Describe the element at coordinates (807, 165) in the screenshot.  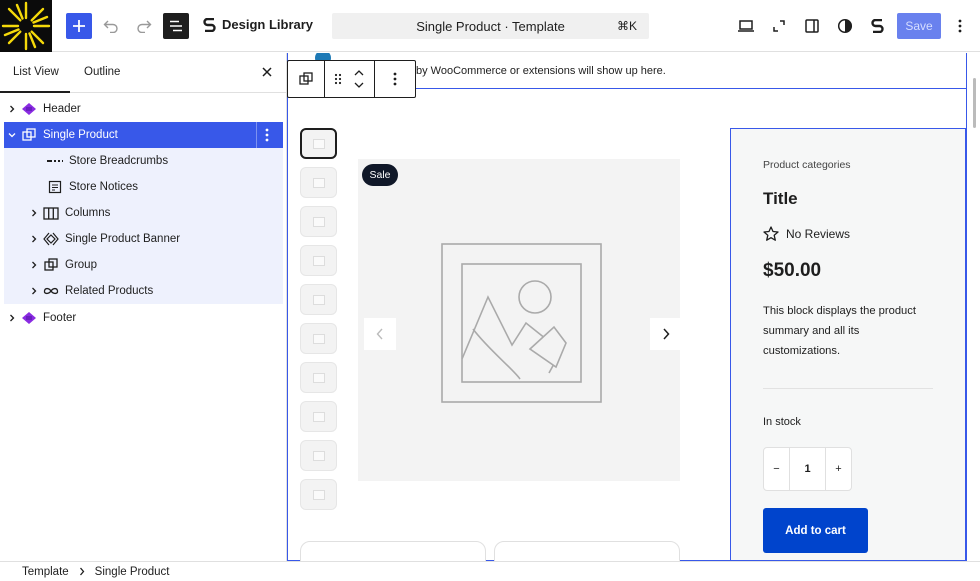
I see `product-categories: Product categories` at that location.